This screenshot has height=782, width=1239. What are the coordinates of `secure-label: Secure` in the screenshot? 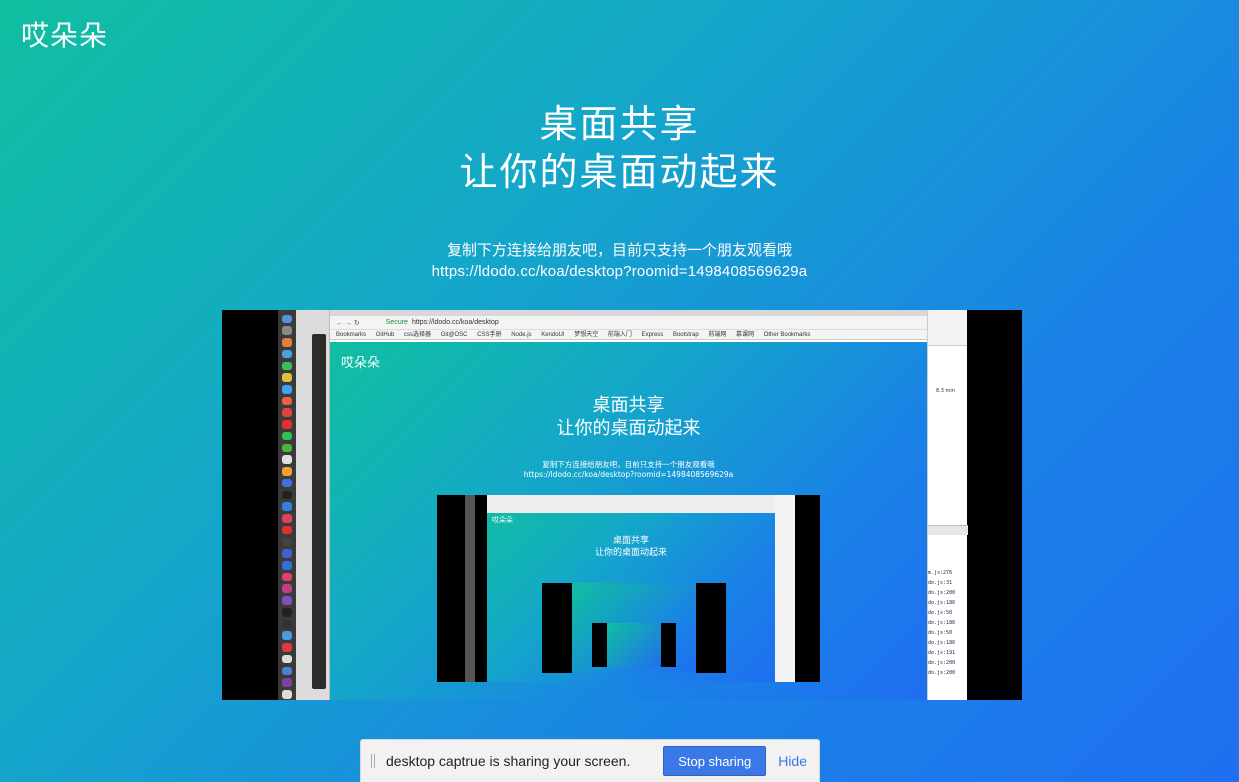 It's located at (396, 322).